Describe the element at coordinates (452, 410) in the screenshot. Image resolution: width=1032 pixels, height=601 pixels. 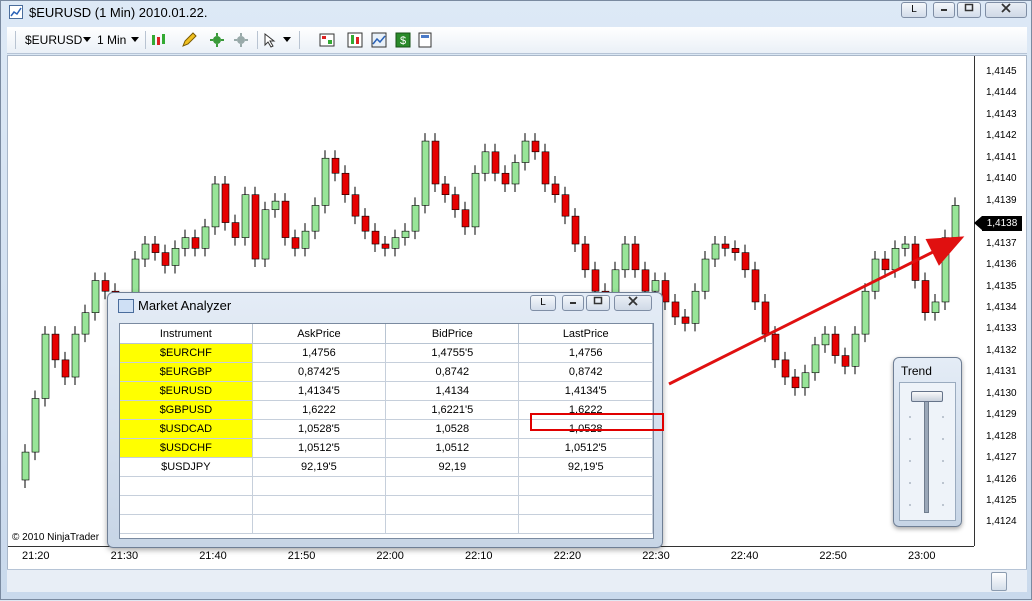
I see `bid-price-cell: 1,6221'5` at that location.